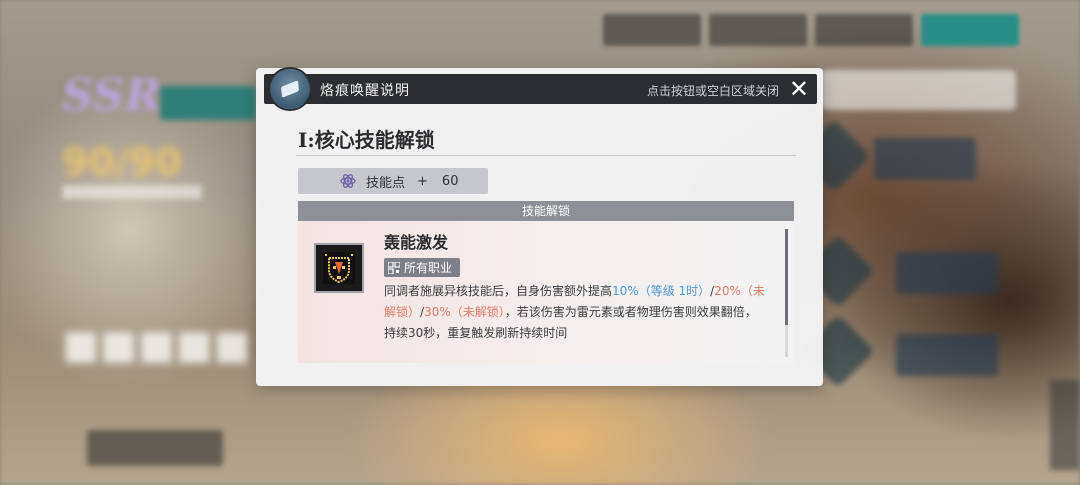  Describe the element at coordinates (786, 277) in the screenshot. I see `scrollbar-thumb` at that location.